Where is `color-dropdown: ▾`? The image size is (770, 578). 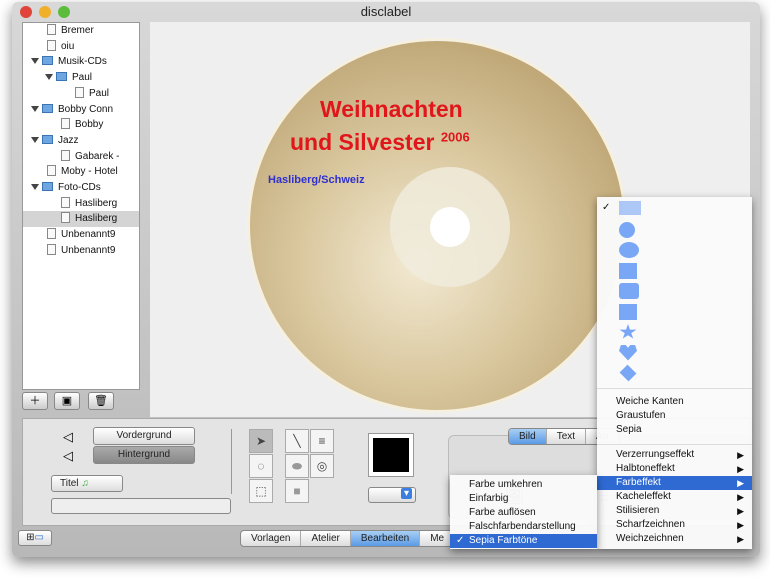
color-dropdown: ▾ is located at coordinates (392, 495).